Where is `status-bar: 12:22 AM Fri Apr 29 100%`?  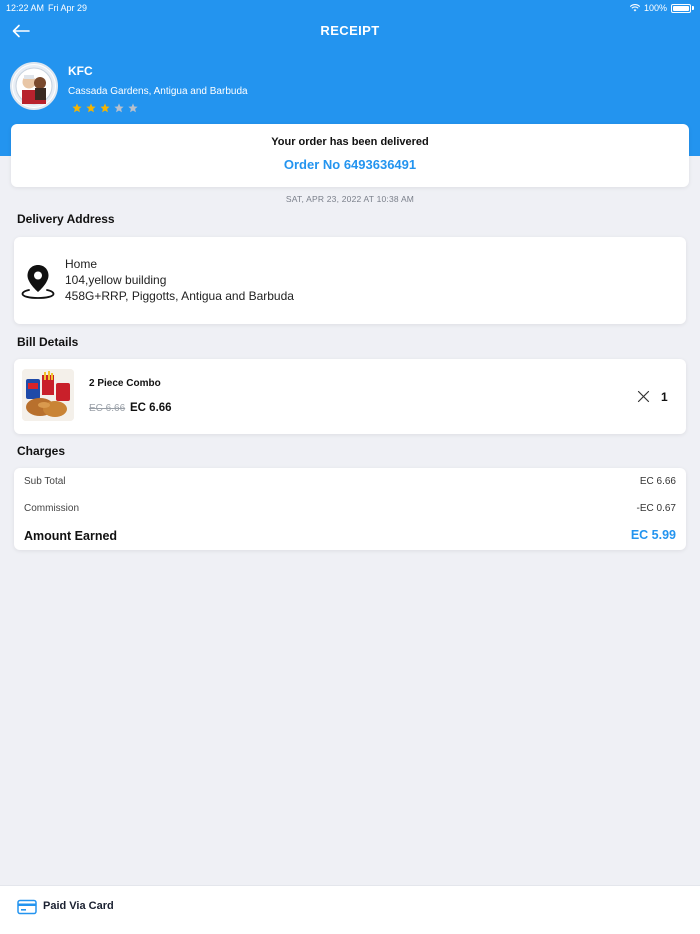
status-bar: 12:22 AM Fri Apr 29 100% is located at coordinates (350, 7).